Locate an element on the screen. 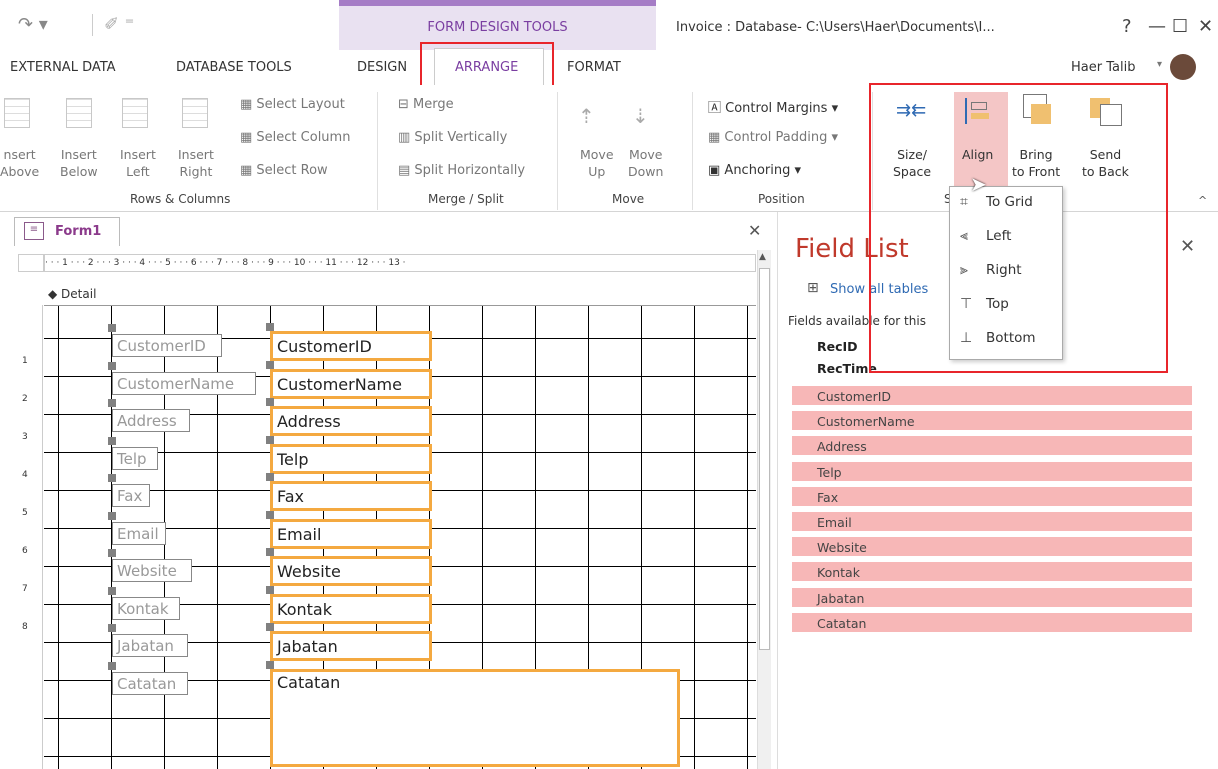 The width and height of the screenshot is (1218, 769). control-padding-label: Control Padding is located at coordinates (776, 137).